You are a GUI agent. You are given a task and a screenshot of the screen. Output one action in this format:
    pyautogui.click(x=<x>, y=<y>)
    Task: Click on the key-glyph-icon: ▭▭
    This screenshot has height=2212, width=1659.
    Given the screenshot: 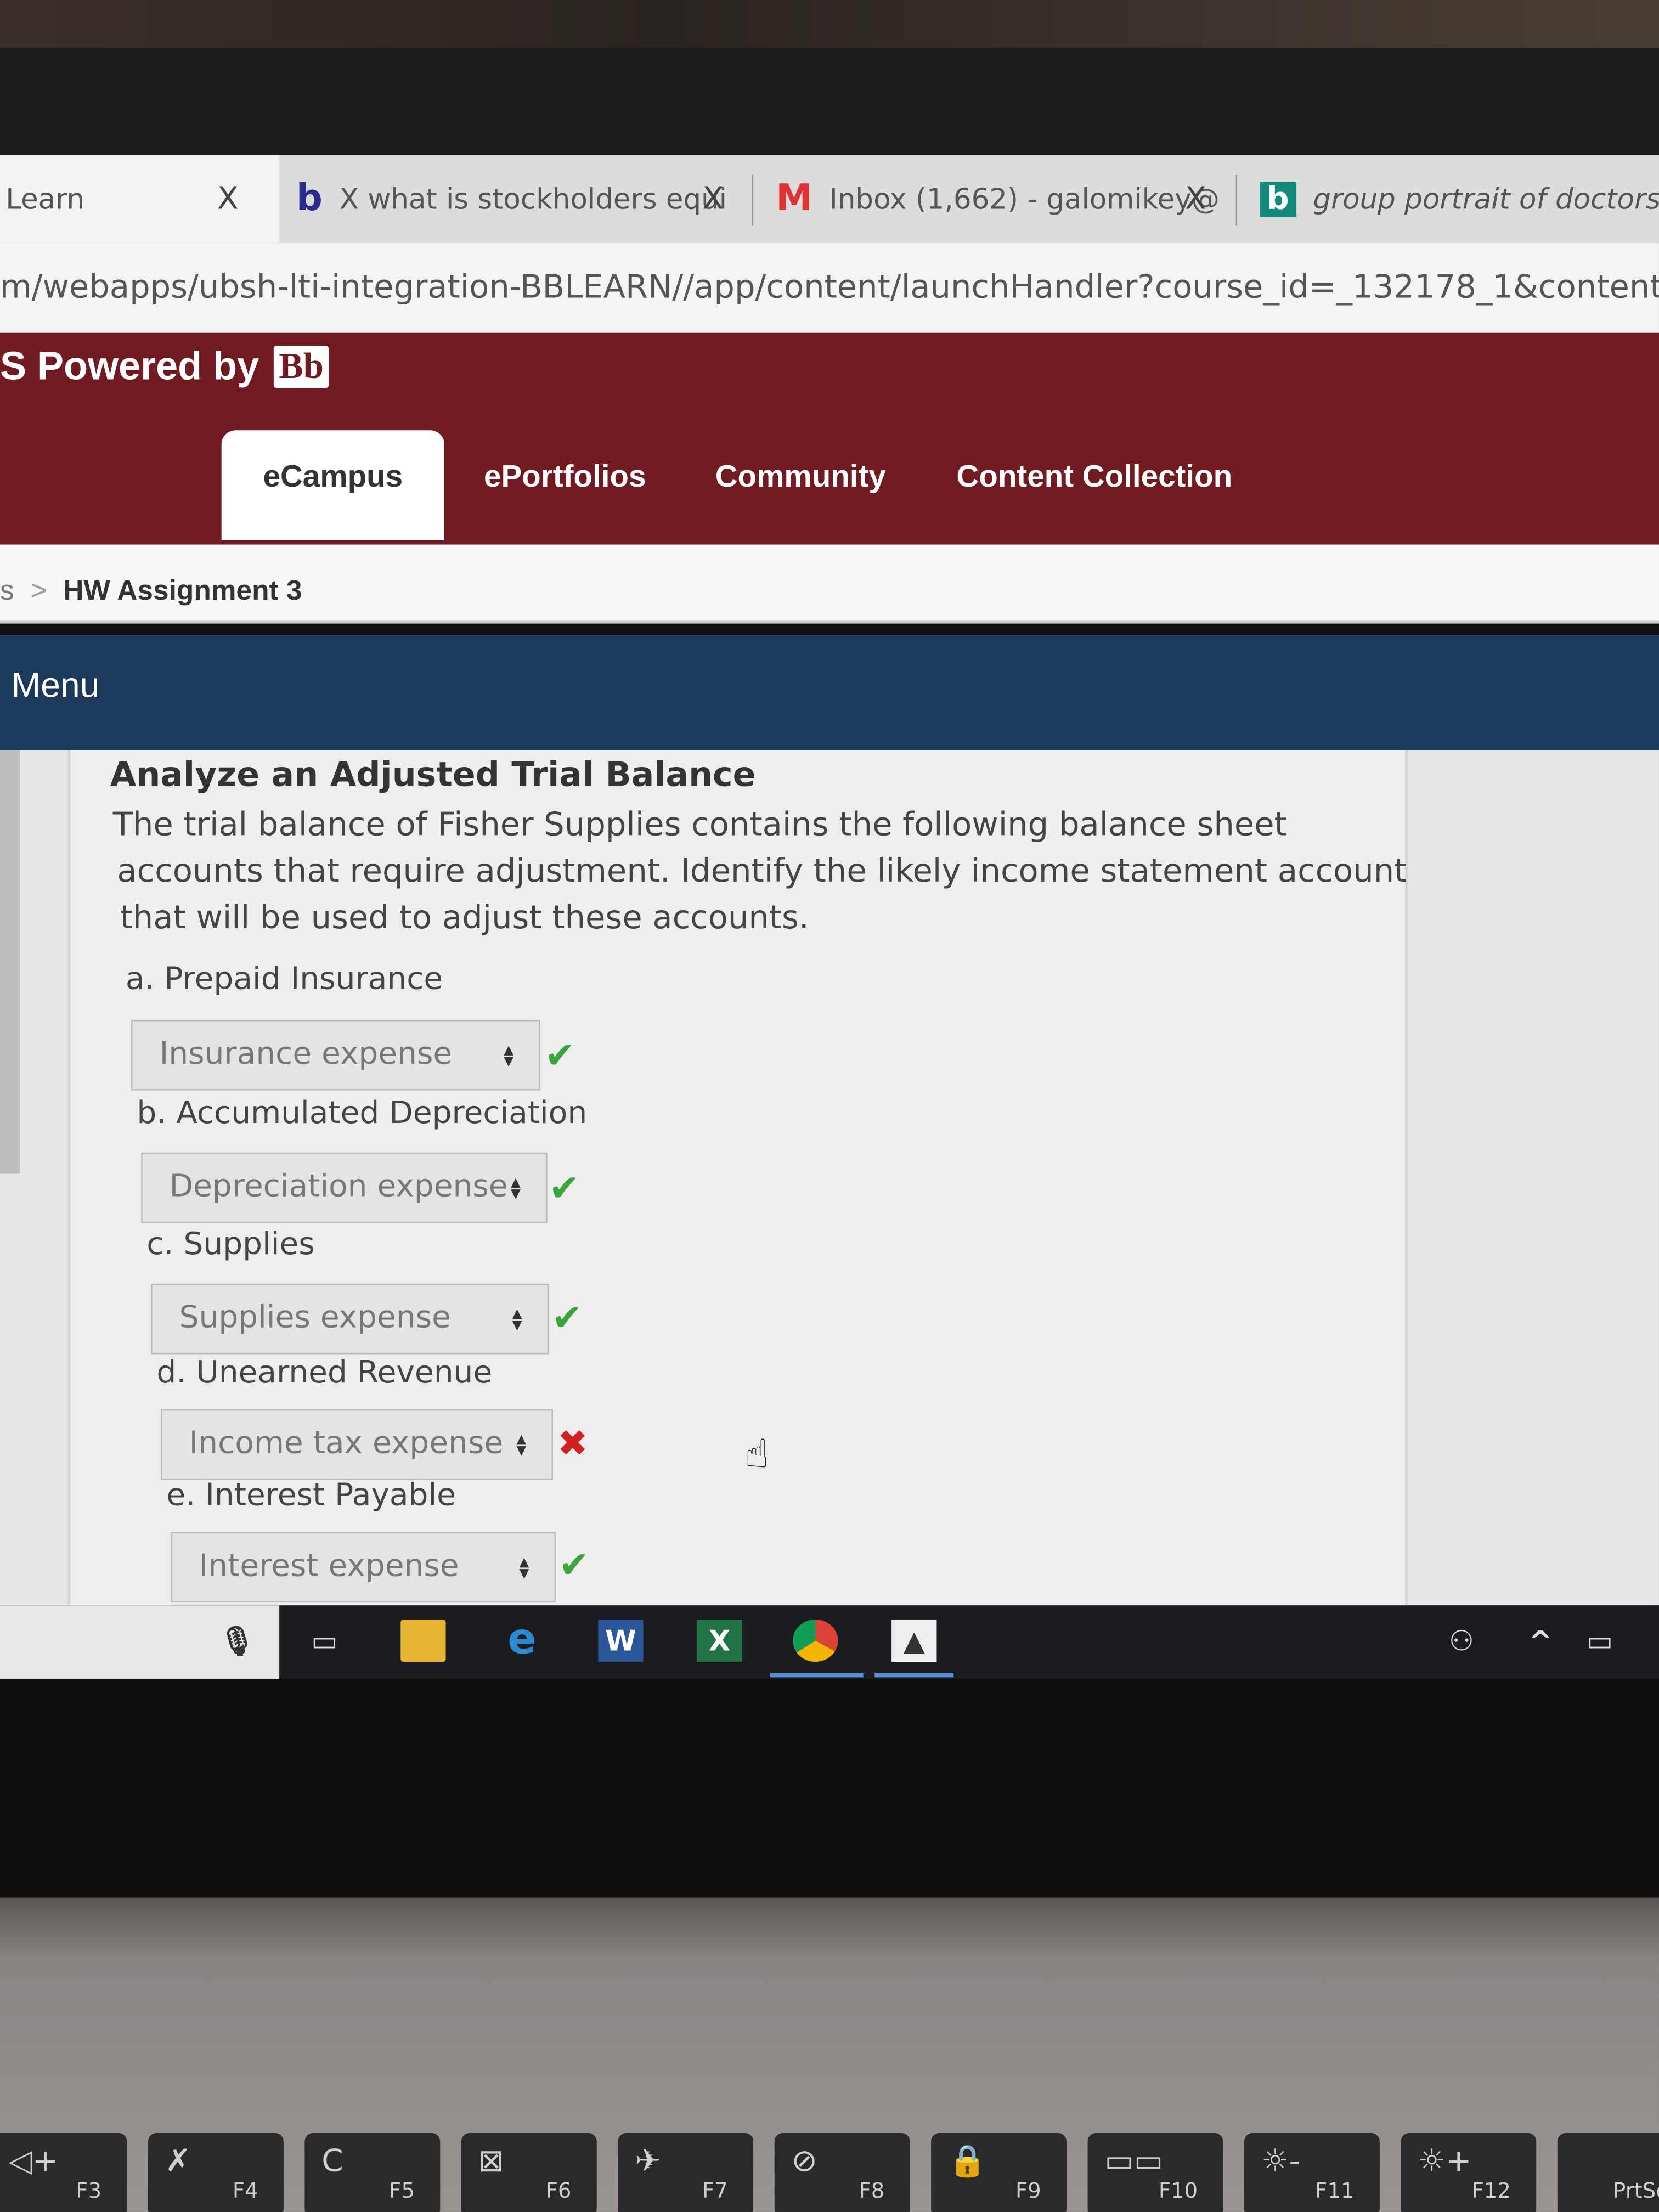 What is the action you would take?
    pyautogui.click(x=1134, y=2162)
    